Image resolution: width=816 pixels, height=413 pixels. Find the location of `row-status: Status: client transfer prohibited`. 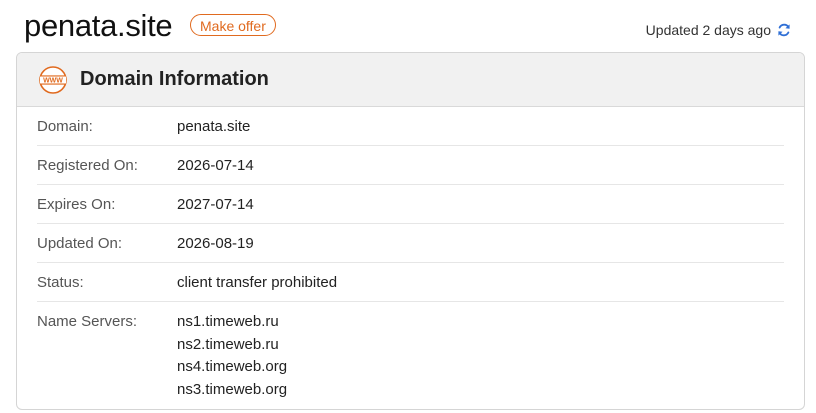

row-status: Status: client transfer prohibited is located at coordinates (410, 282).